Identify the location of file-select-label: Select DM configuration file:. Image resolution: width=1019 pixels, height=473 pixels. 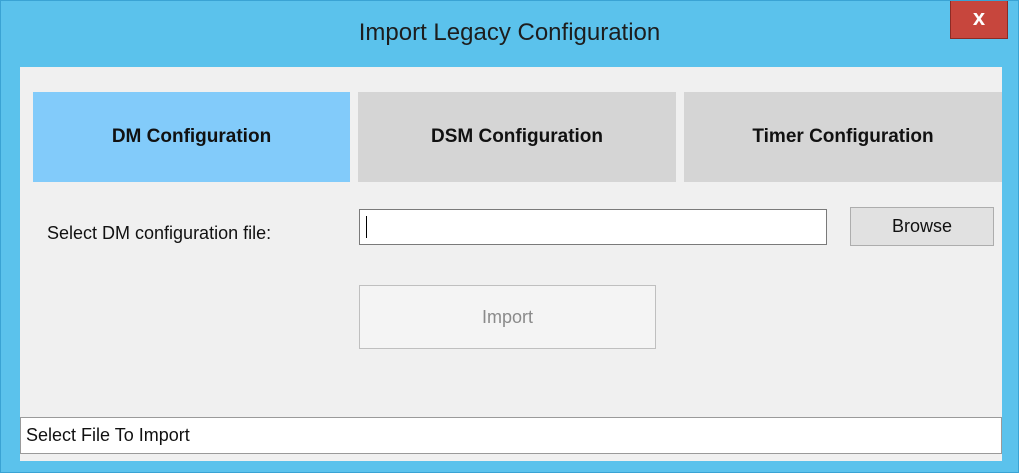
(159, 233).